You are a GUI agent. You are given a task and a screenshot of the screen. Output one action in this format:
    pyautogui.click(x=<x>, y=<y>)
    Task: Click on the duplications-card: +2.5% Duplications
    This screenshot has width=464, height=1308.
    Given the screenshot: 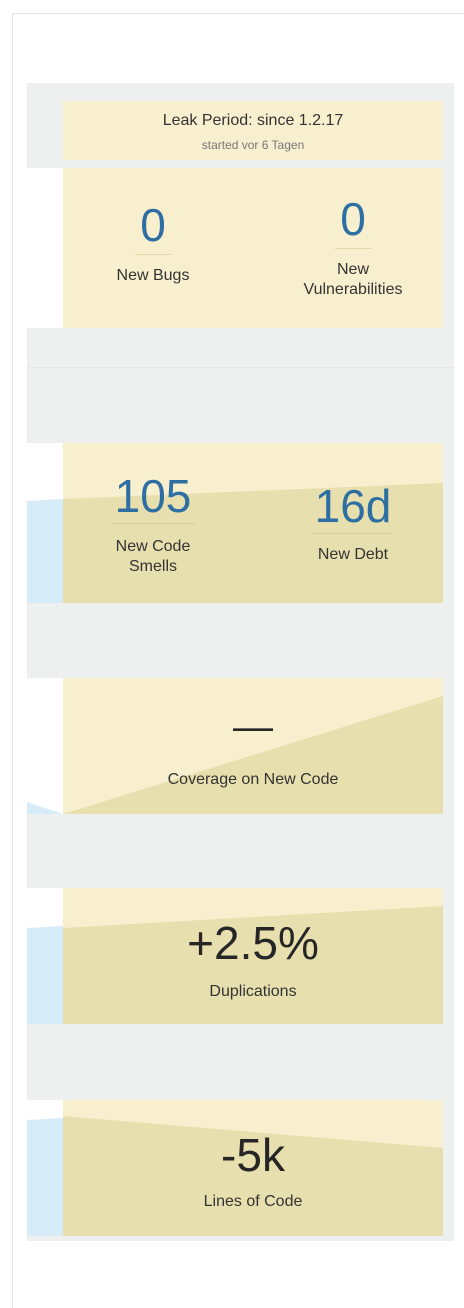 What is the action you would take?
    pyautogui.click(x=253, y=956)
    